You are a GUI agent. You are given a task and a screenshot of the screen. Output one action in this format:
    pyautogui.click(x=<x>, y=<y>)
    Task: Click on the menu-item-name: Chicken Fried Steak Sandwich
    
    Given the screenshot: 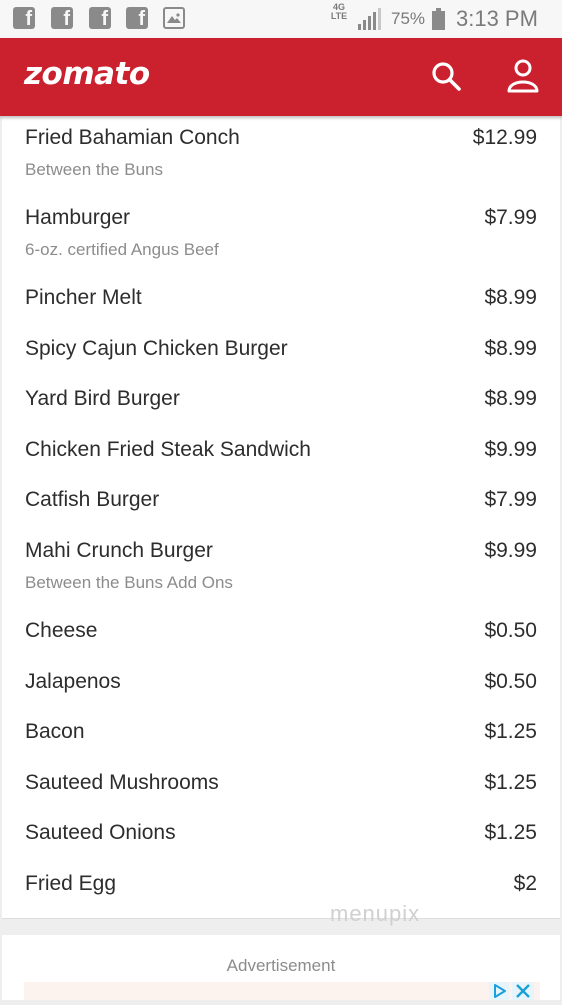 What is the action you would take?
    pyautogui.click(x=168, y=449)
    